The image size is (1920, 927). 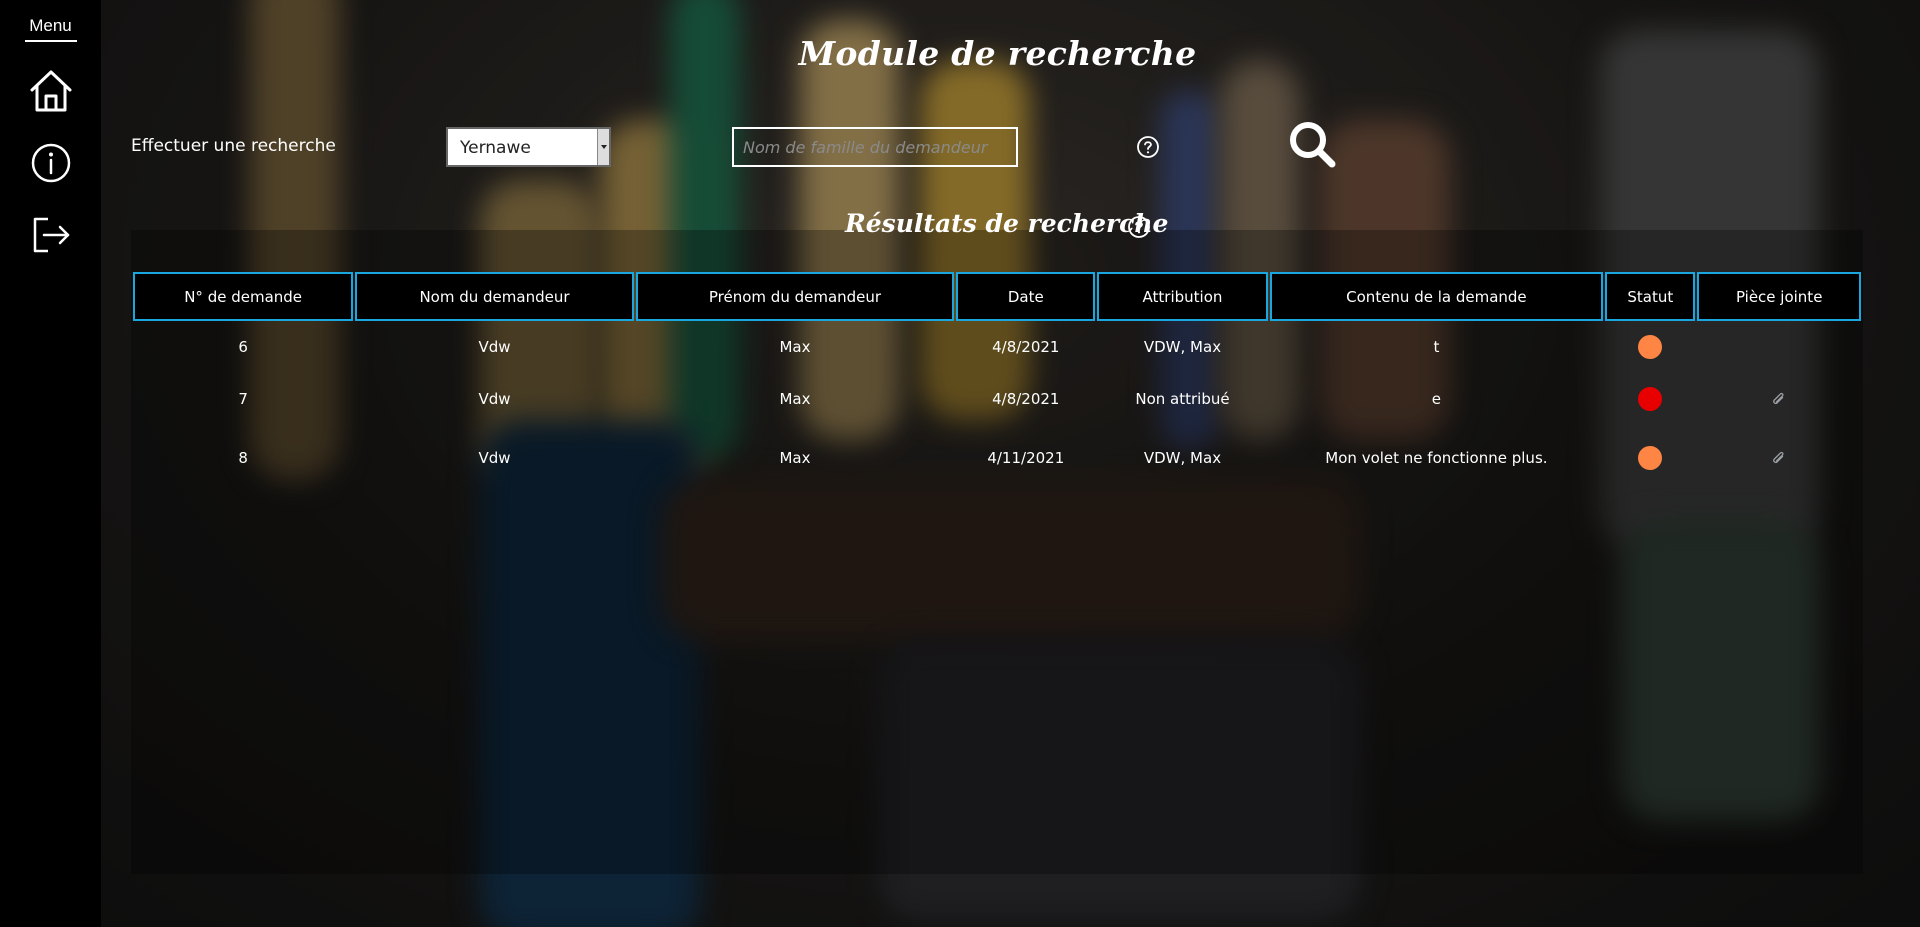 I want to click on column-header: Date, so click(x=1026, y=296).